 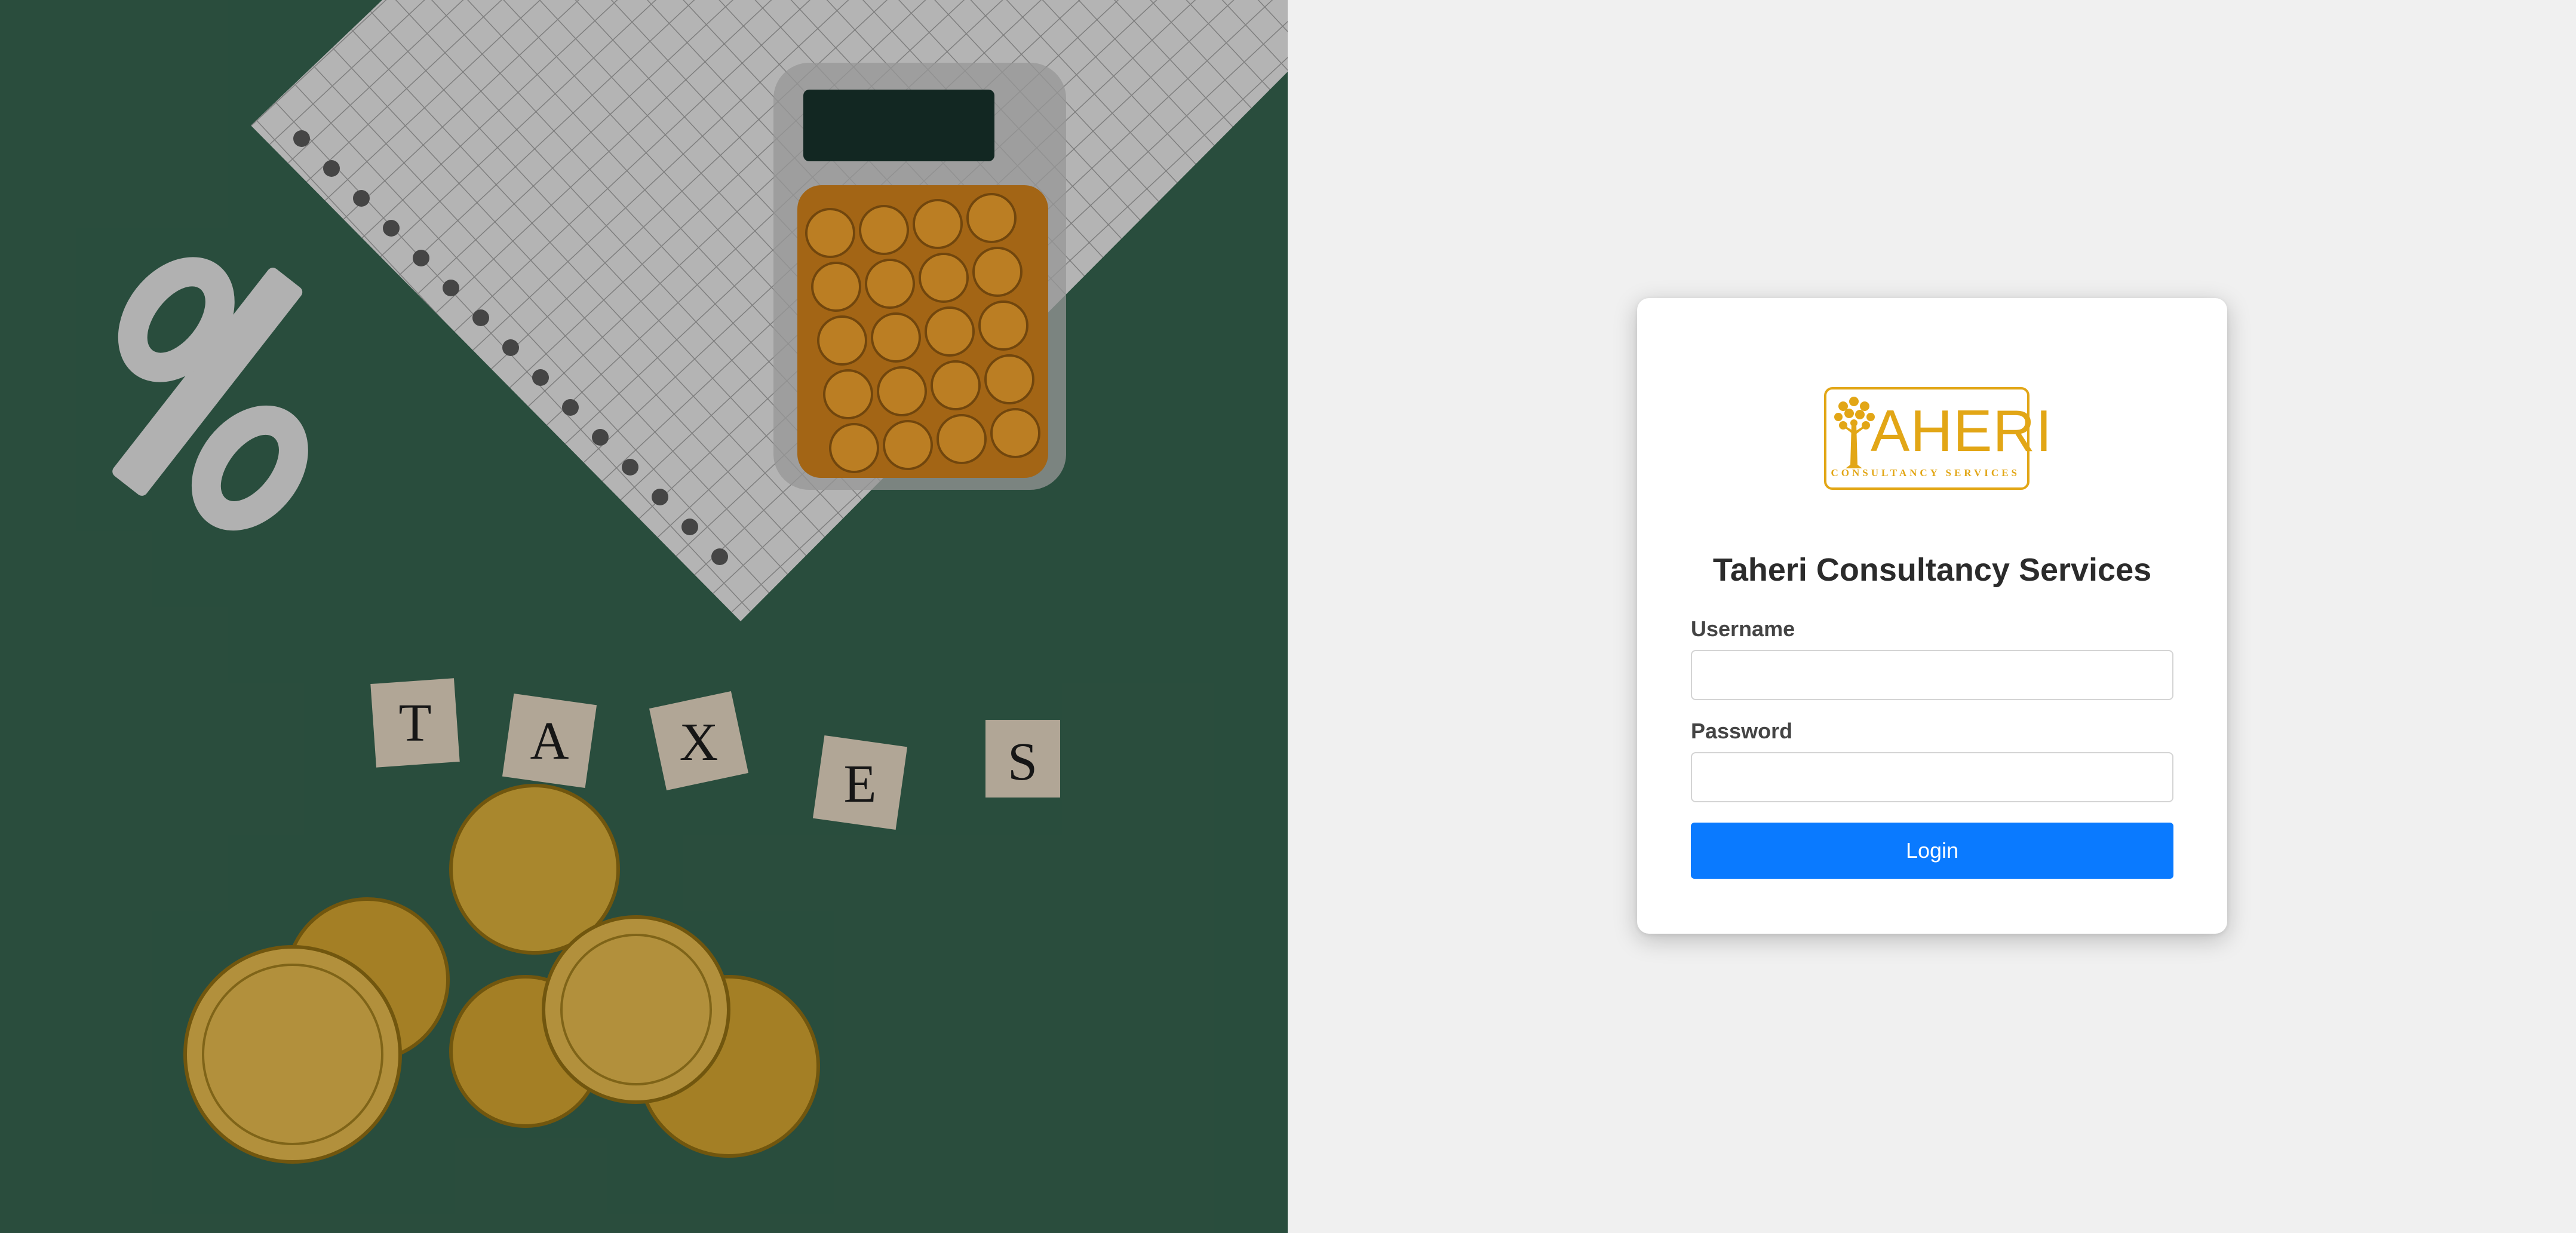 What do you see at coordinates (1932, 675) in the screenshot?
I see `username-input` at bounding box center [1932, 675].